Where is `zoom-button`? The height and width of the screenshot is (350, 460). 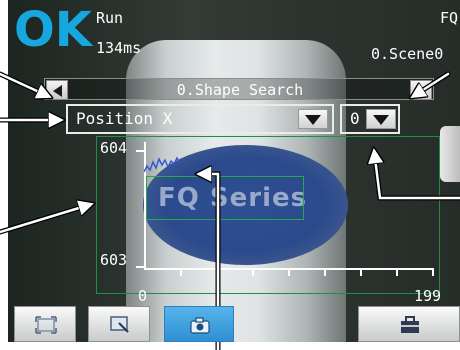 zoom-button is located at coordinates (119, 324).